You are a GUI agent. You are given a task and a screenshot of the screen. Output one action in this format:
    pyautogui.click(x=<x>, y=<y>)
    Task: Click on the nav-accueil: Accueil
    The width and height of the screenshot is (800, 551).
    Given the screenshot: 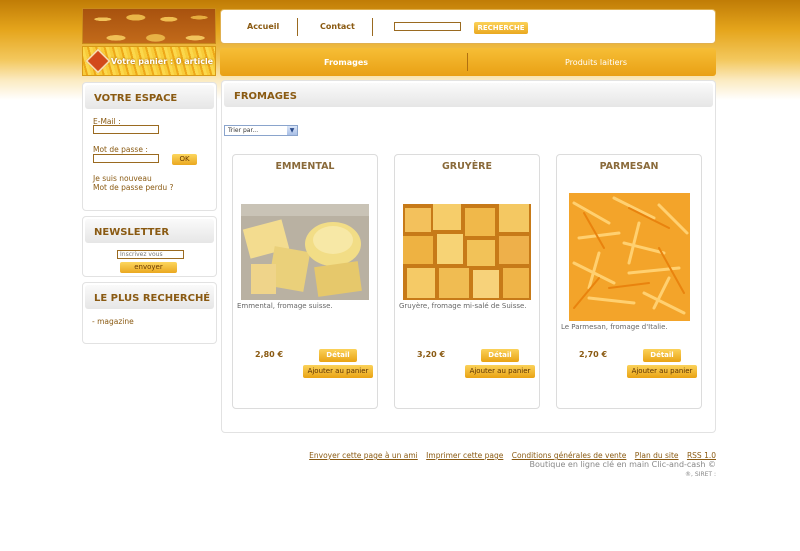 What is the action you would take?
    pyautogui.click(x=263, y=26)
    